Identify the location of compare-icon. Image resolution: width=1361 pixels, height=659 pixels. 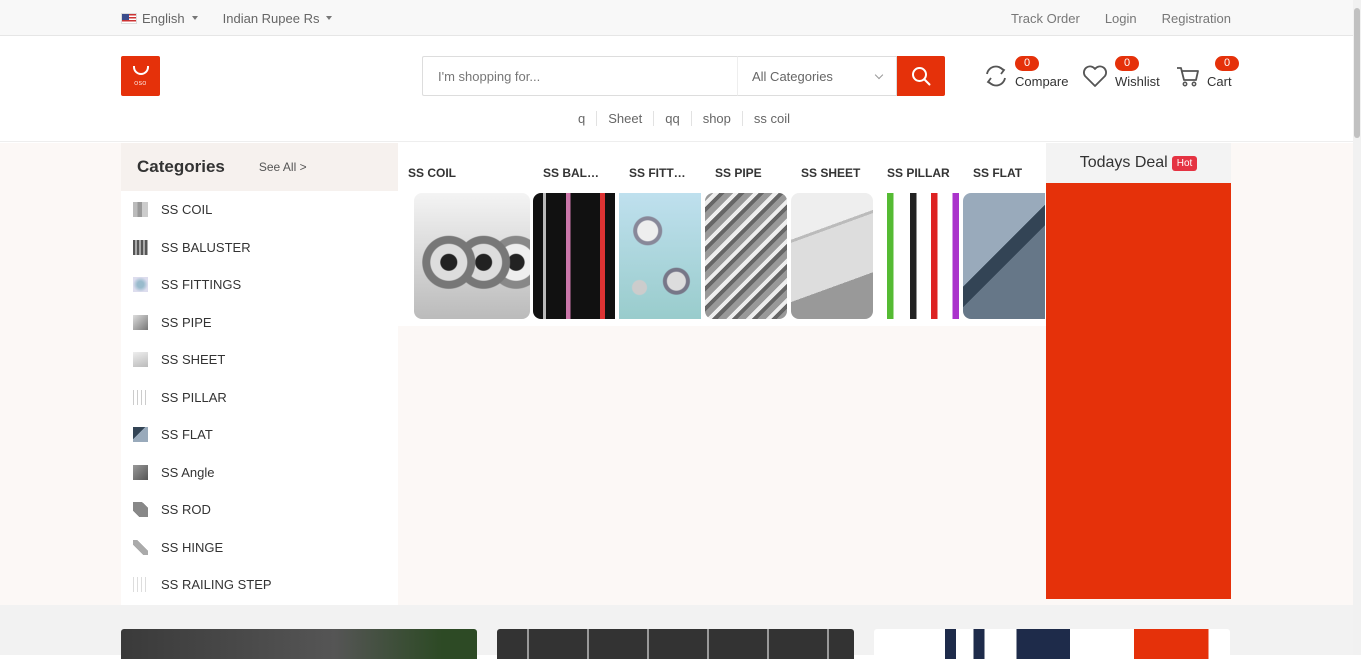
(996, 76).